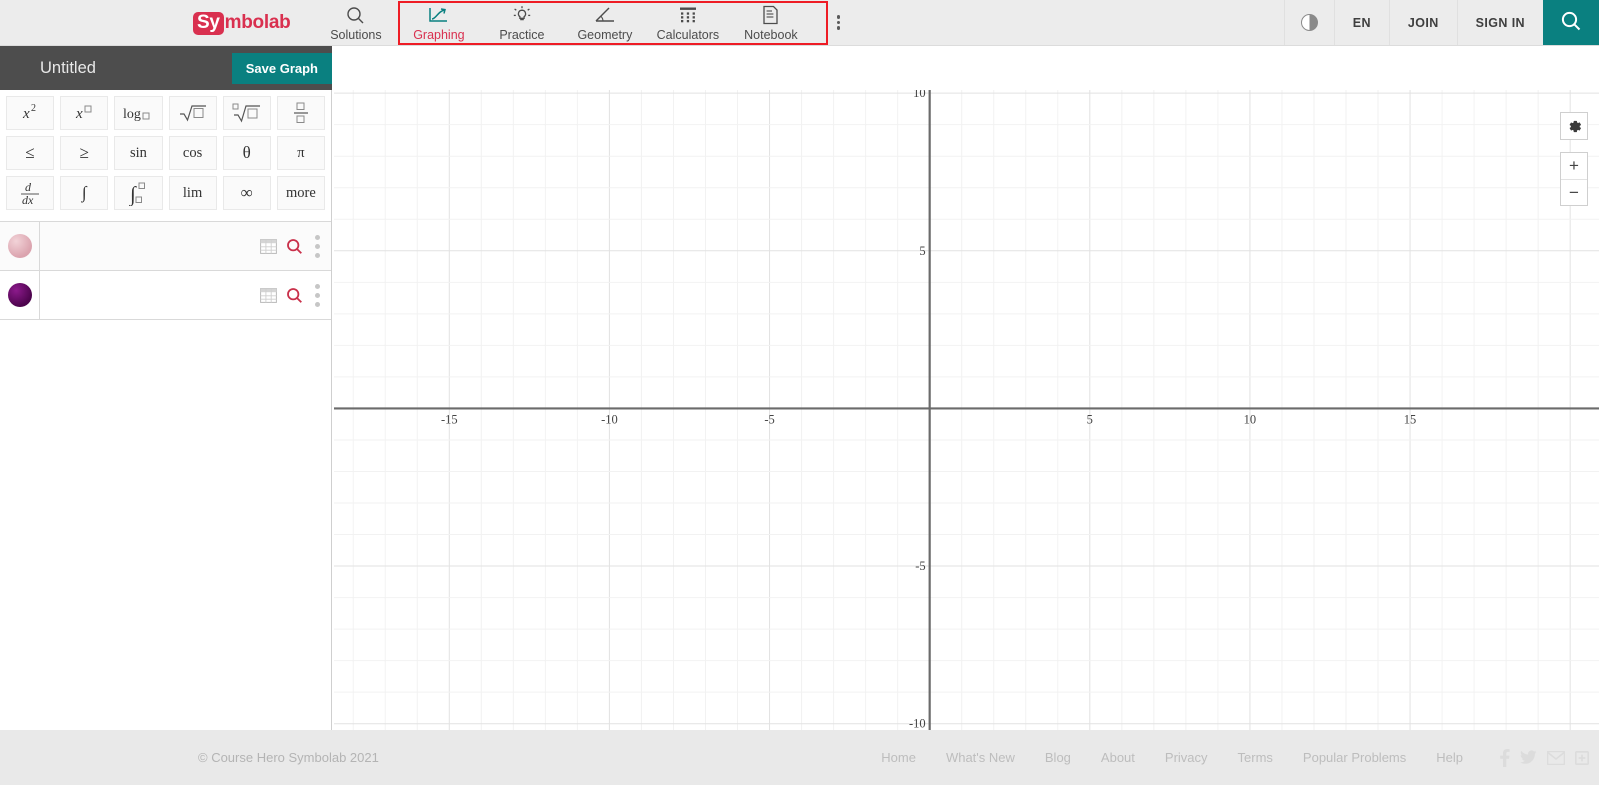  Describe the element at coordinates (28, 199) in the screenshot. I see `svg-text: dx` at that location.